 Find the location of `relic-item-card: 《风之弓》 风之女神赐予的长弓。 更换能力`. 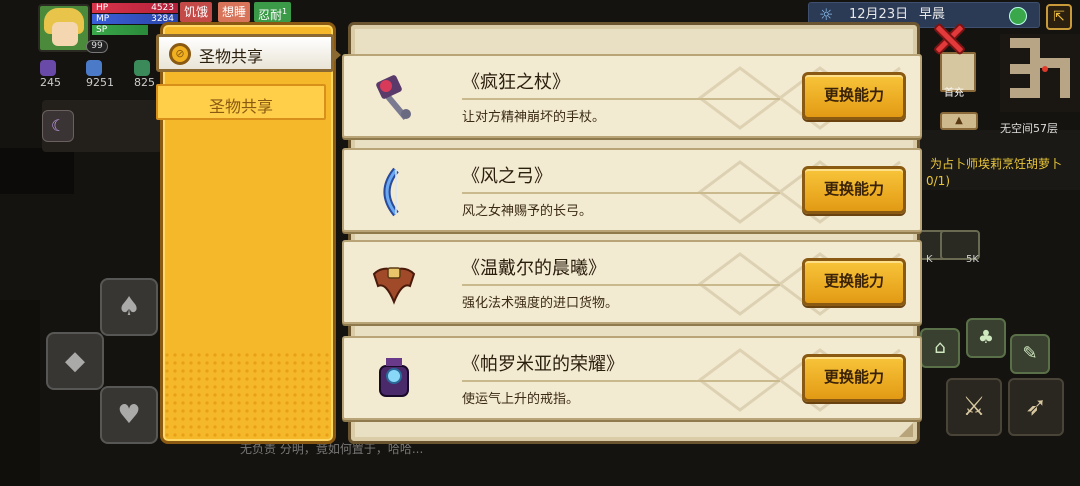

relic-item-card: 《风之弓》 风之女神赐予的长弓。 更换能力 is located at coordinates (632, 190).